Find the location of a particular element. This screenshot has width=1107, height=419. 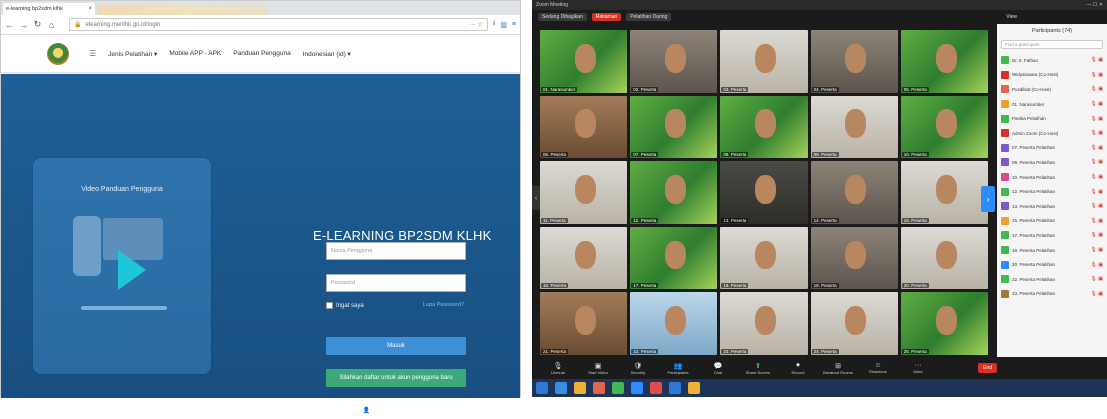

play-icon is located at coordinates (132, 270).